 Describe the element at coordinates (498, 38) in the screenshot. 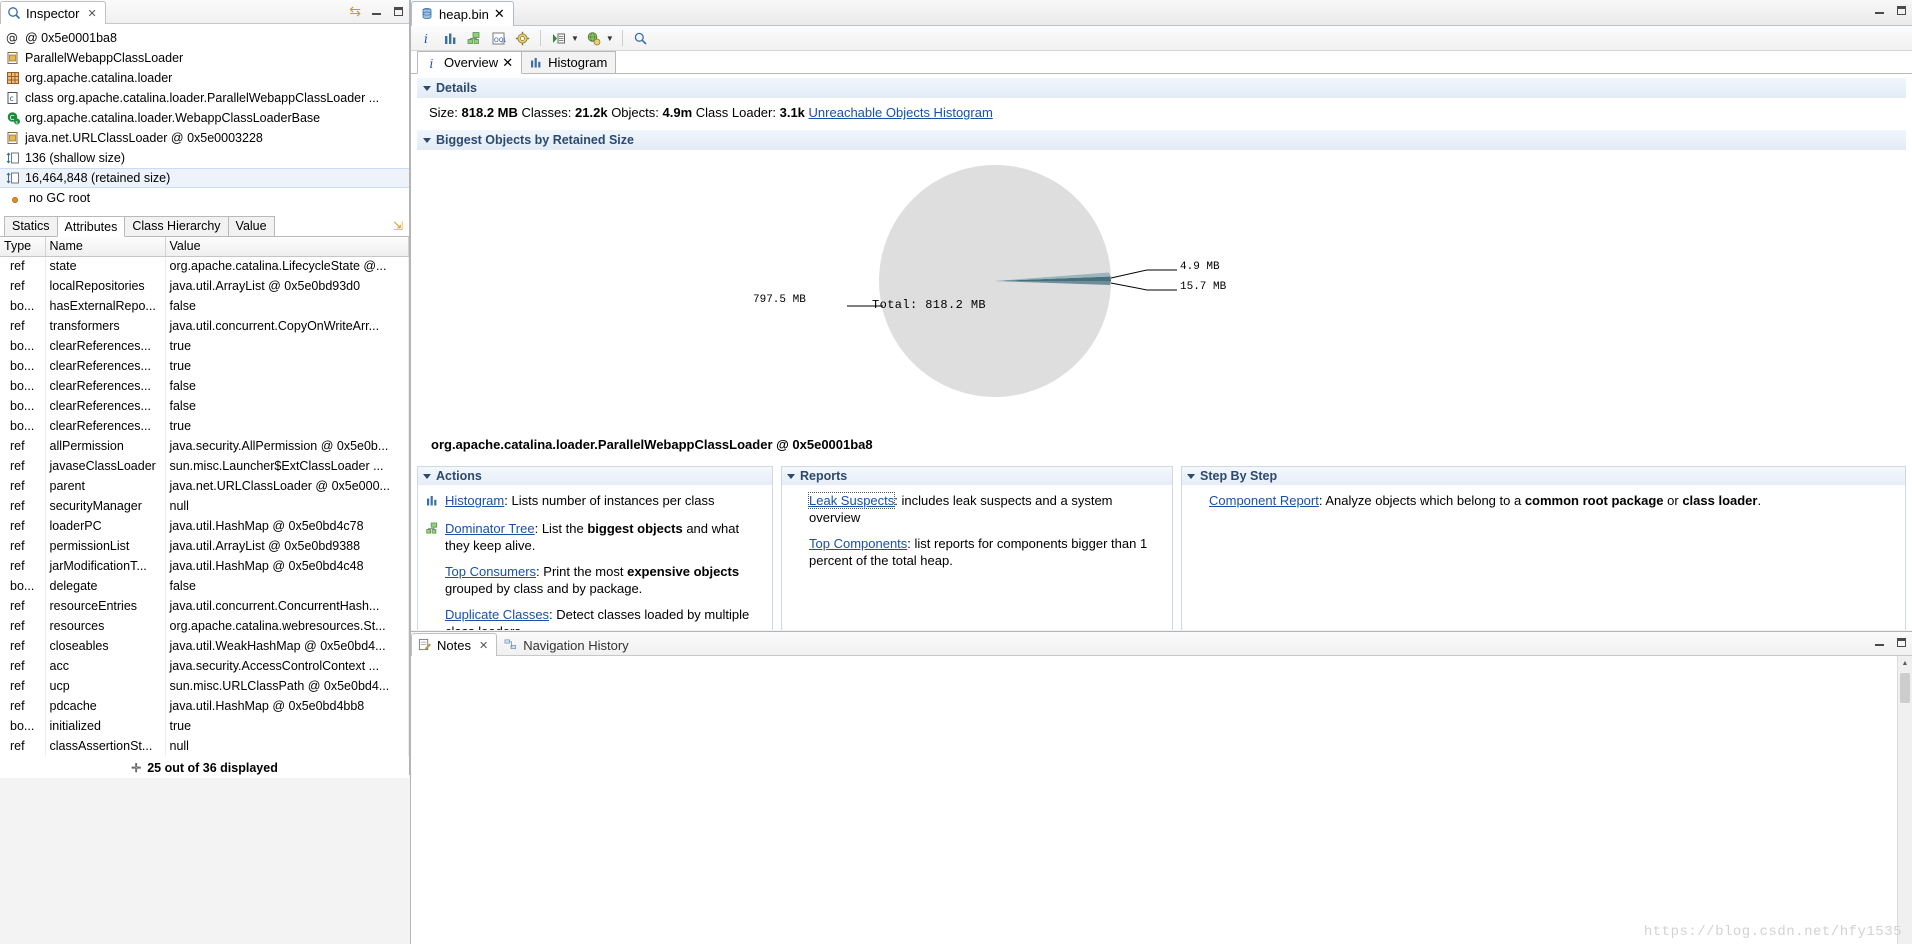

I see `oql-icon: OQL` at that location.